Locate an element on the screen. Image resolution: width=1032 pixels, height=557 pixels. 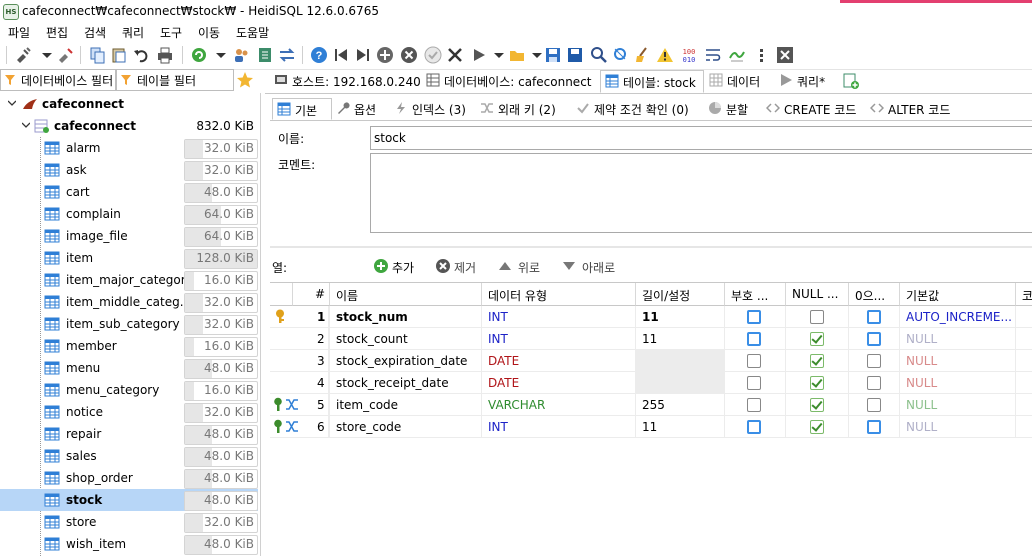
save-as-icon is located at coordinates (575, 55).